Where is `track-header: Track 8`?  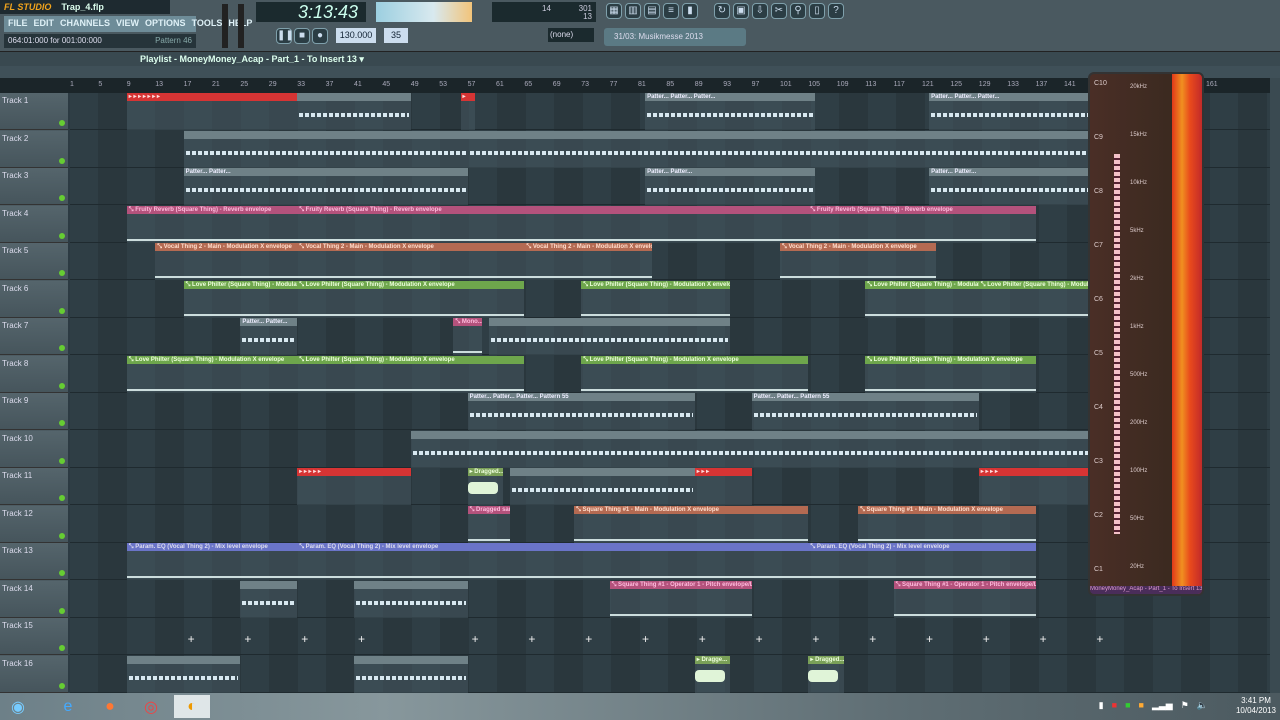
track-header: Track 8 is located at coordinates (34, 374).